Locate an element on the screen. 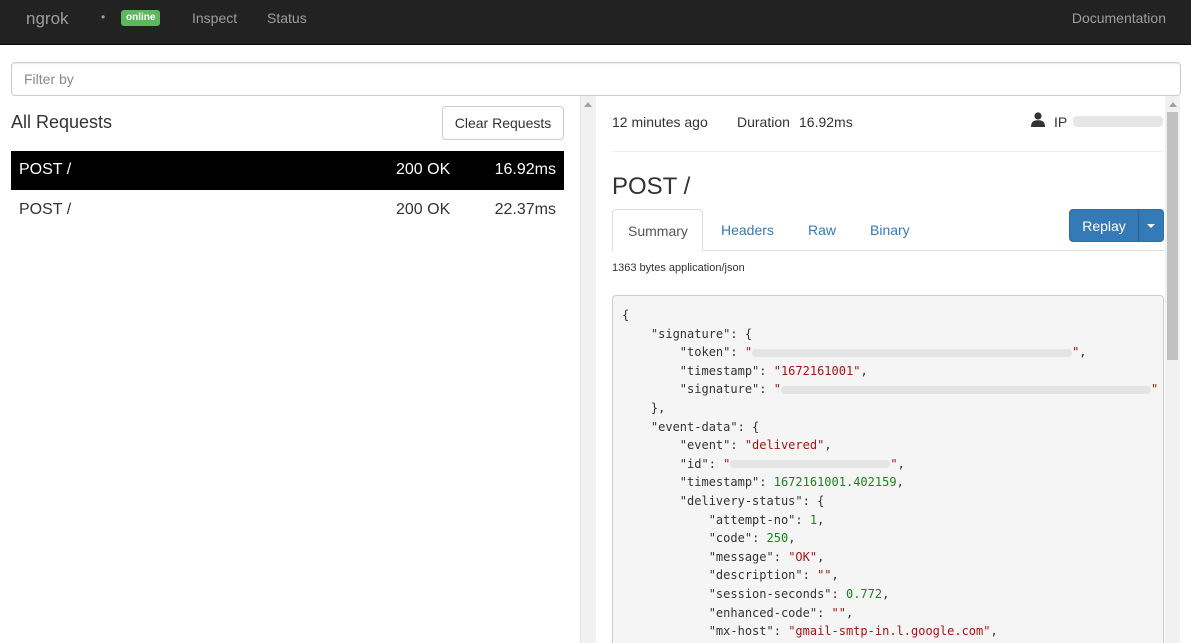 The height and width of the screenshot is (643, 1191). request-heading: POST / is located at coordinates (651, 186).